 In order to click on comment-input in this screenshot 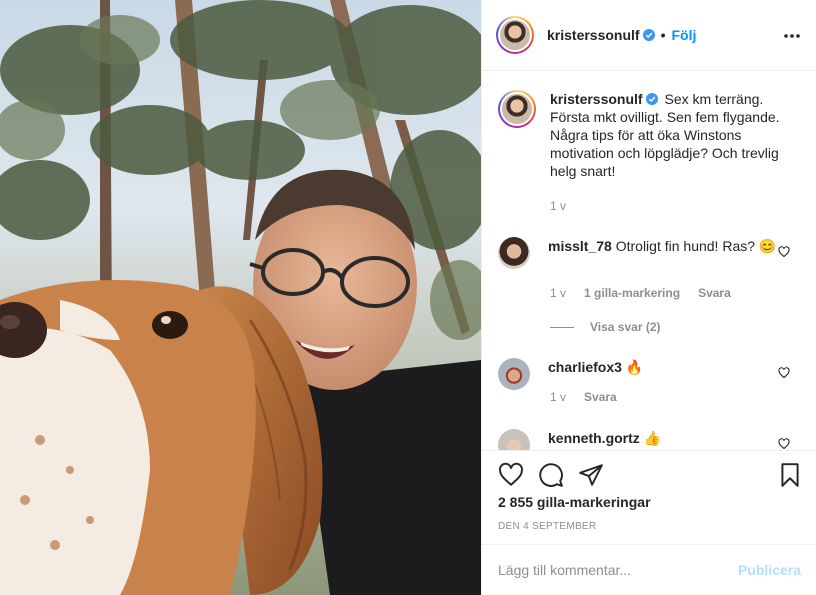, I will do `click(618, 570)`.